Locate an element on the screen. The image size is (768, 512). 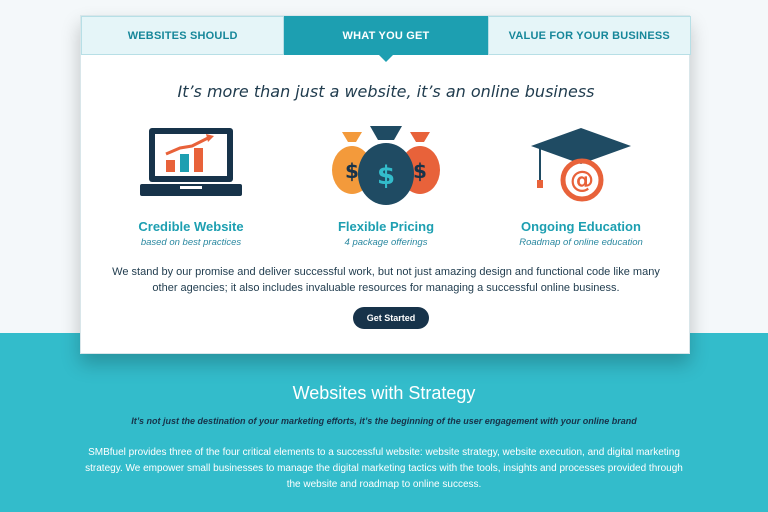
strategy-heading: Websites with Strategy is located at coordinates (384, 393).